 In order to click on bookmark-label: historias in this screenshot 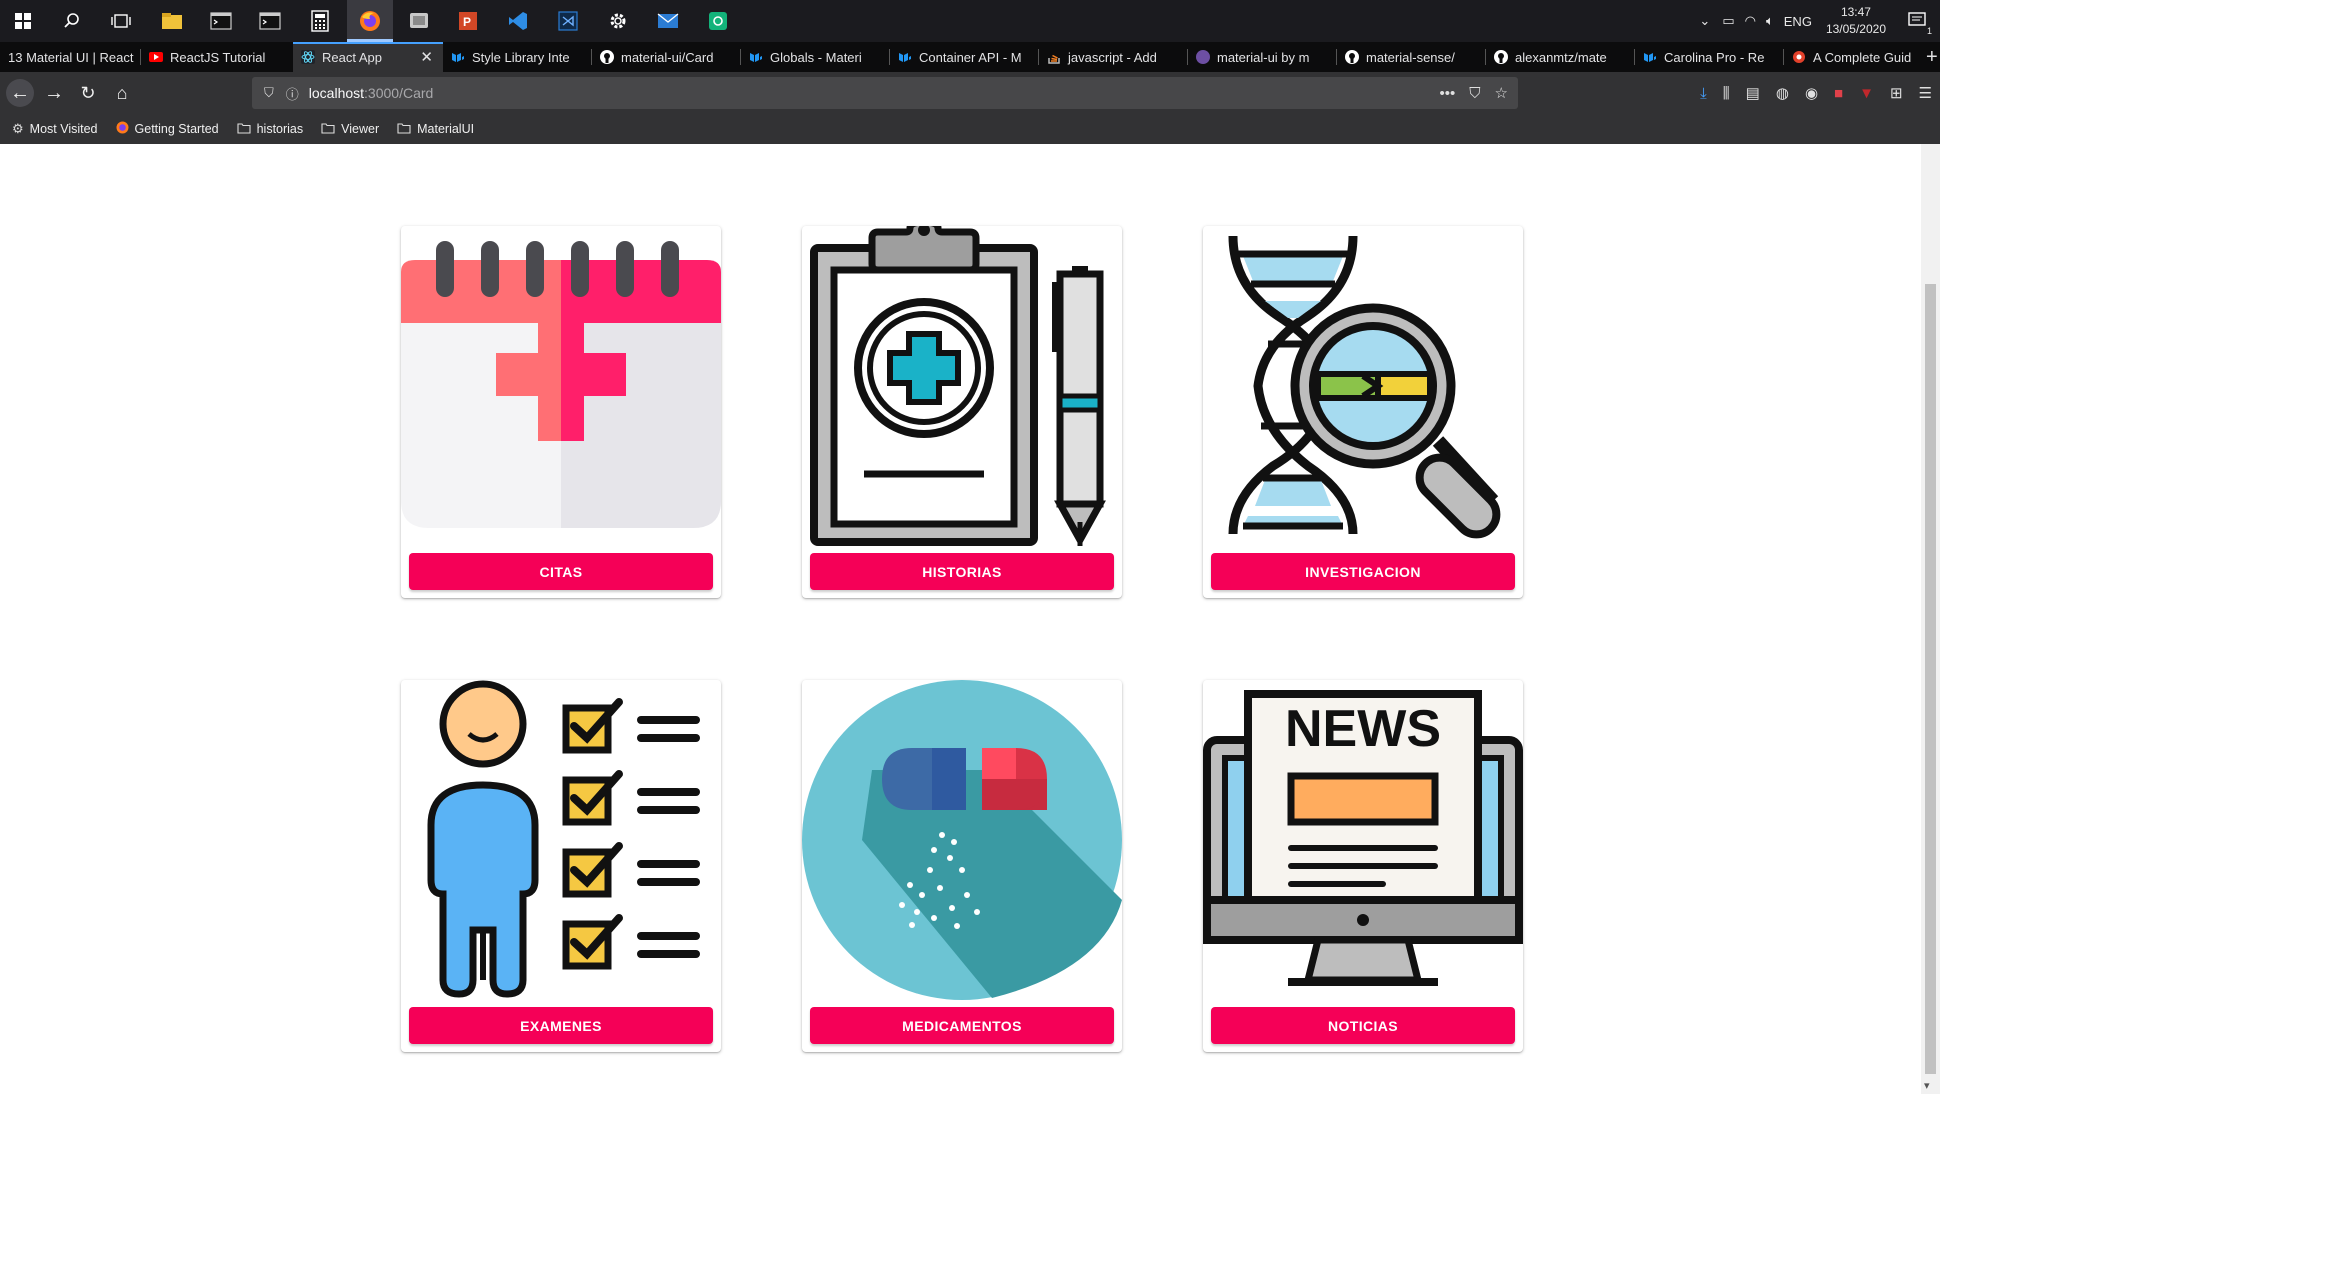, I will do `click(280, 129)`.